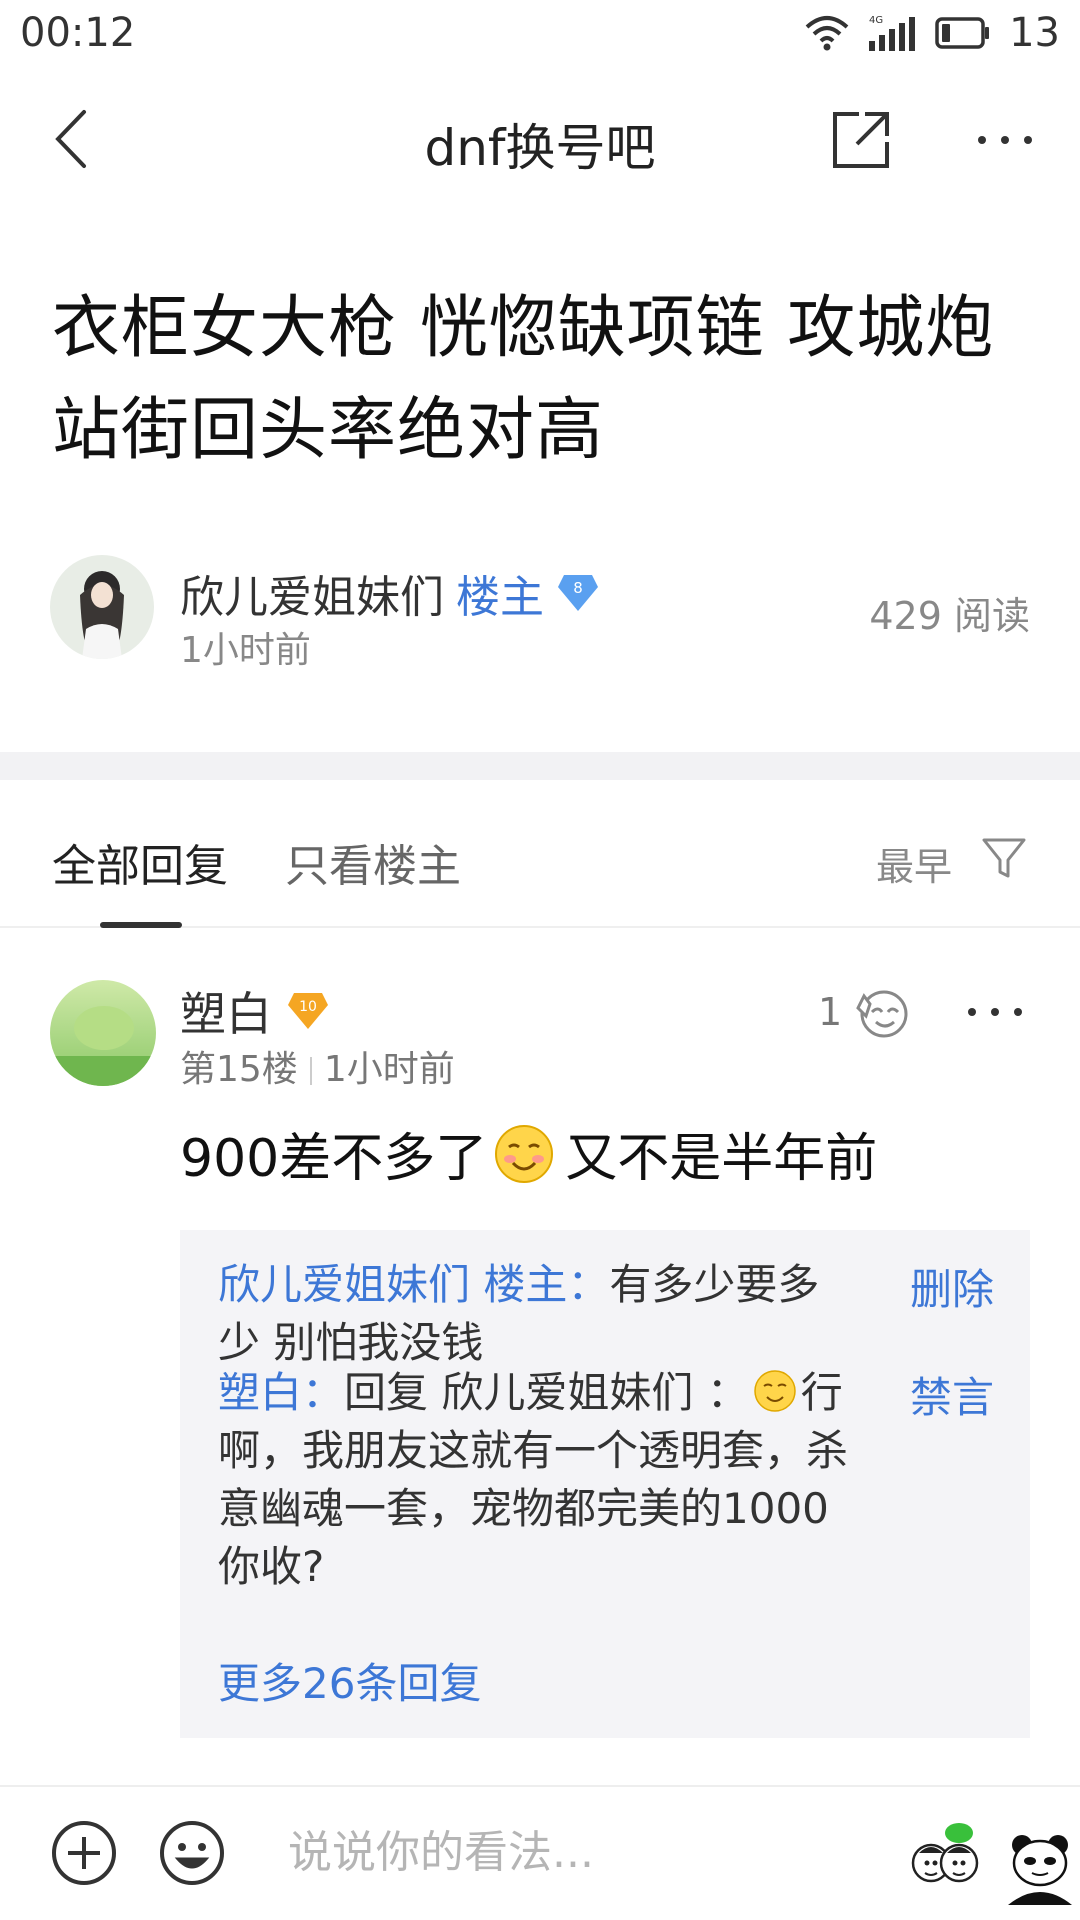  I want to click on like-count: 1, so click(830, 1012).